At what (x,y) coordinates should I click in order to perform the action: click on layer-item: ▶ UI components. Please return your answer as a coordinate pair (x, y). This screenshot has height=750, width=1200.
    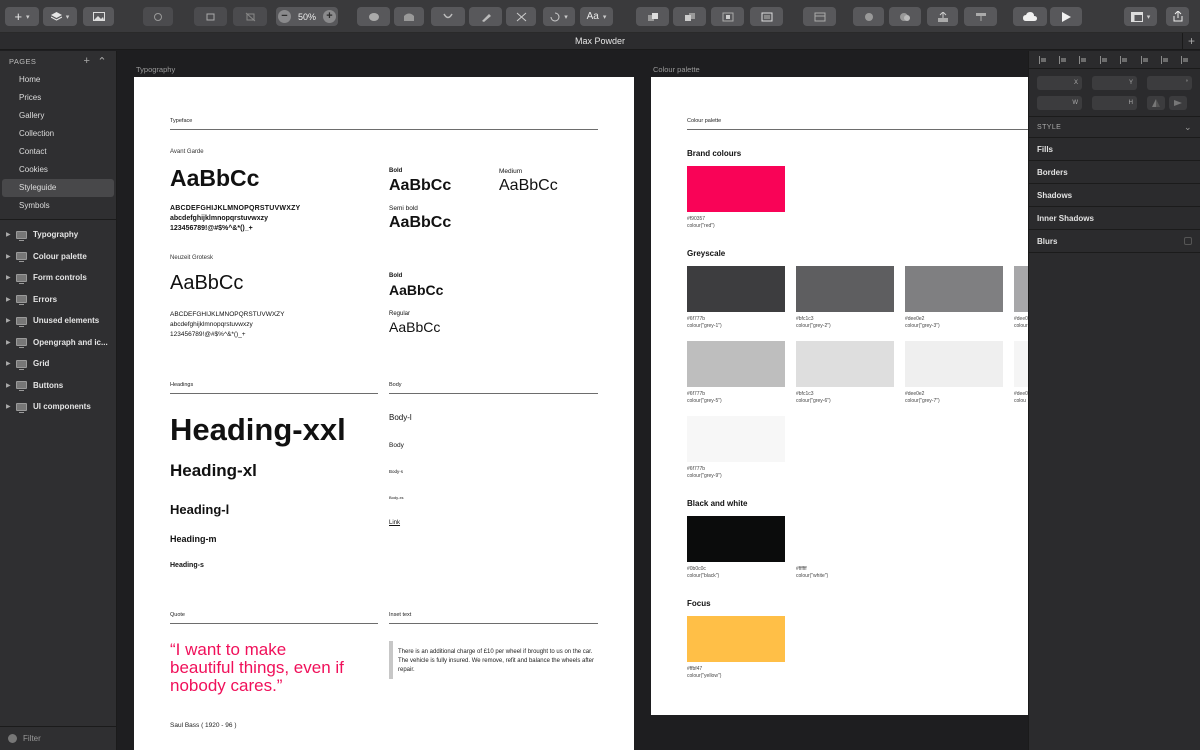
    Looking at the image, I should click on (58, 407).